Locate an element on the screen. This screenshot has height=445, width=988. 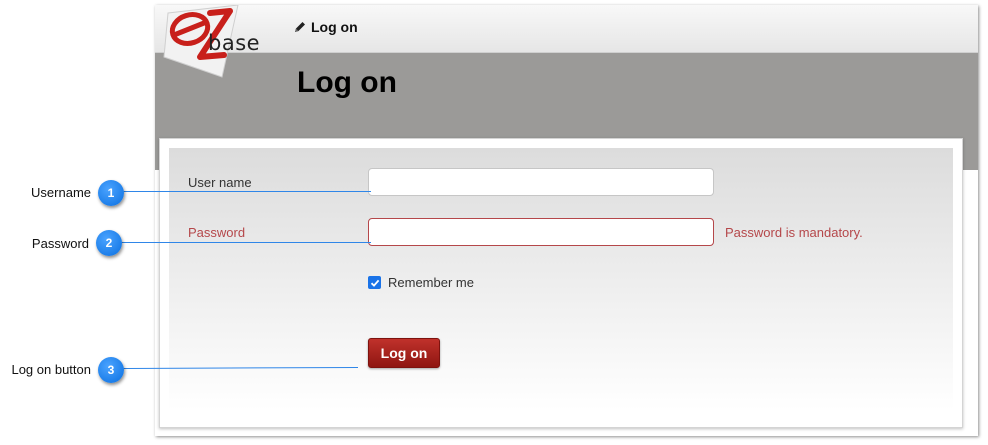
nav-log-on-link: Log on is located at coordinates (325, 27).